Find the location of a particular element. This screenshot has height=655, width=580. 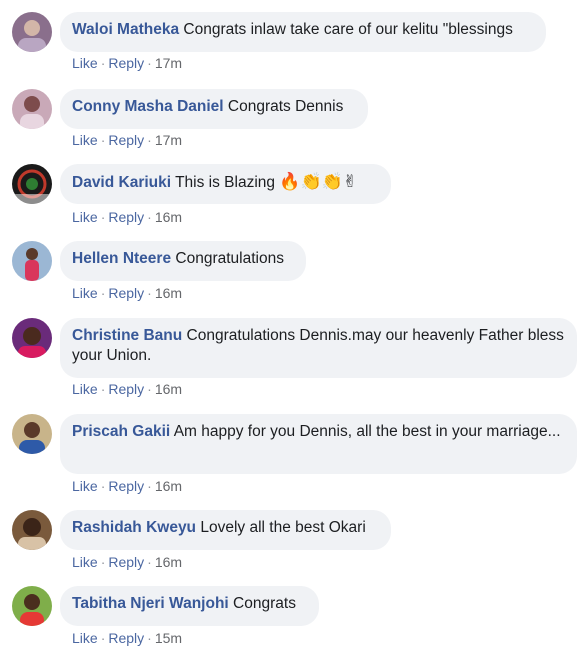

comment-author: Christine Banu is located at coordinates (127, 335).